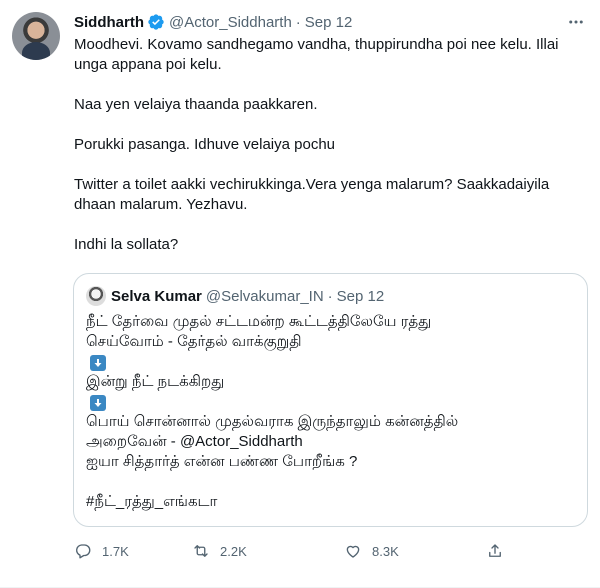 The image size is (600, 588). Describe the element at coordinates (115, 551) in the screenshot. I see `reply-count: 1.7K` at that location.